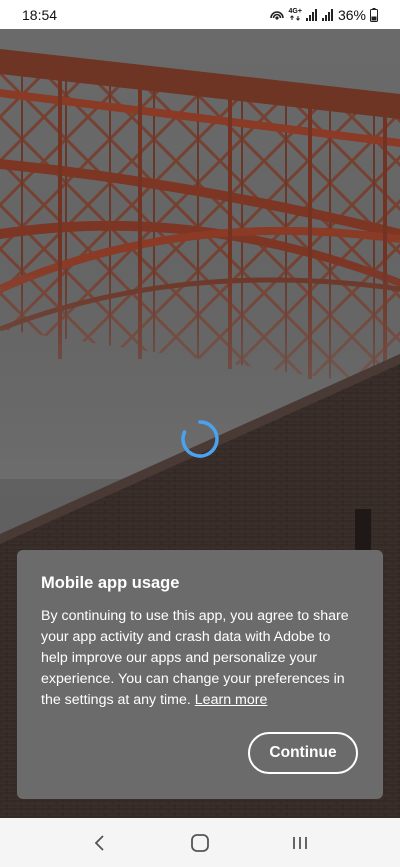 The image size is (400, 867). I want to click on battery-icon, so click(374, 14).